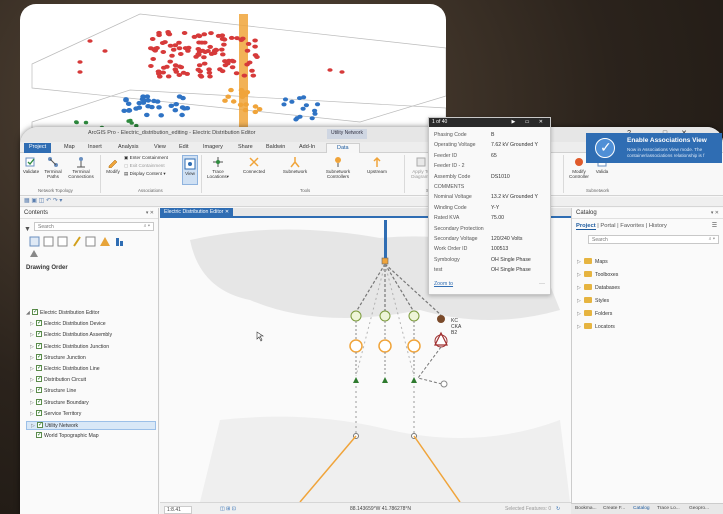  What do you see at coordinates (160, 148) in the screenshot?
I see `tab-view: View` at bounding box center [160, 148].